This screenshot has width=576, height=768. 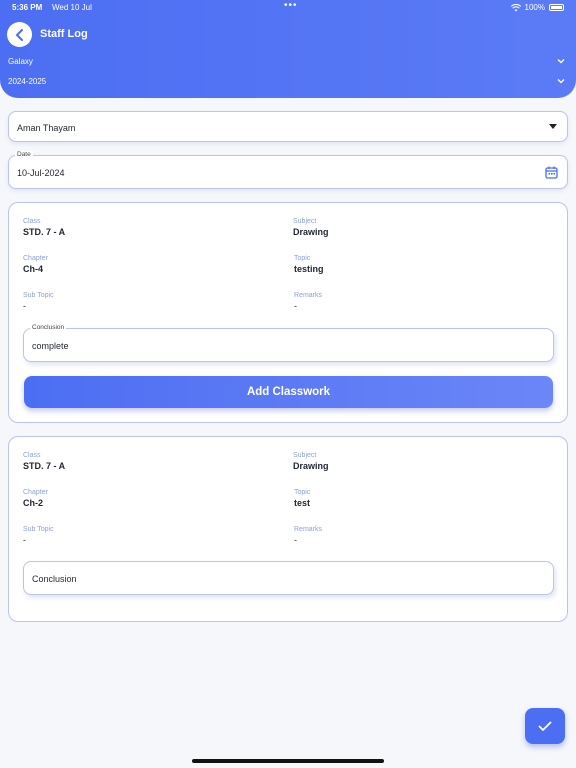 I want to click on check-icon, so click(x=545, y=726).